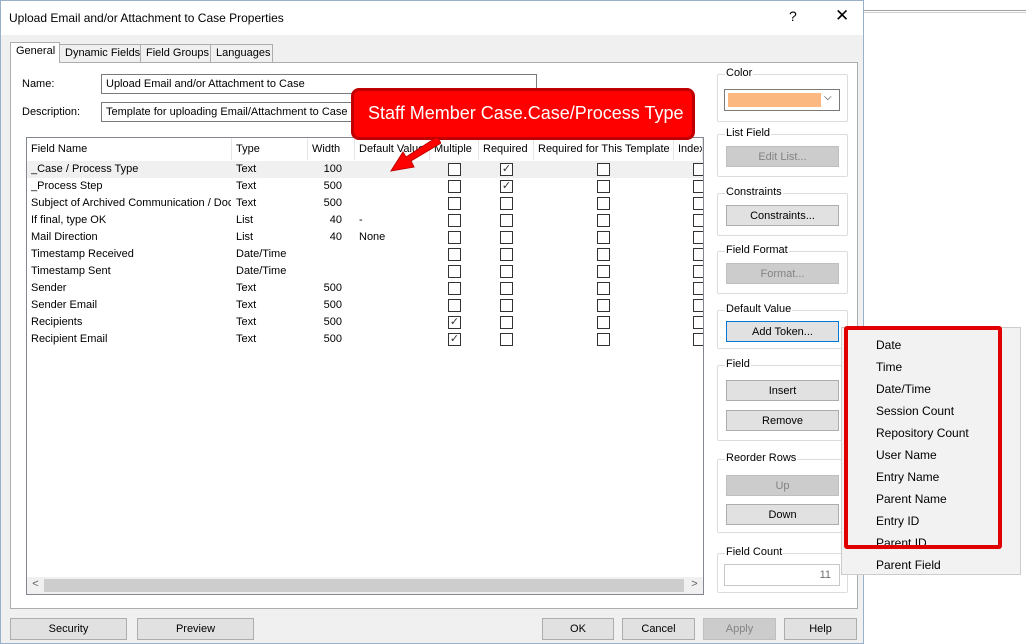  I want to click on column-header-width: Width, so click(331, 149).